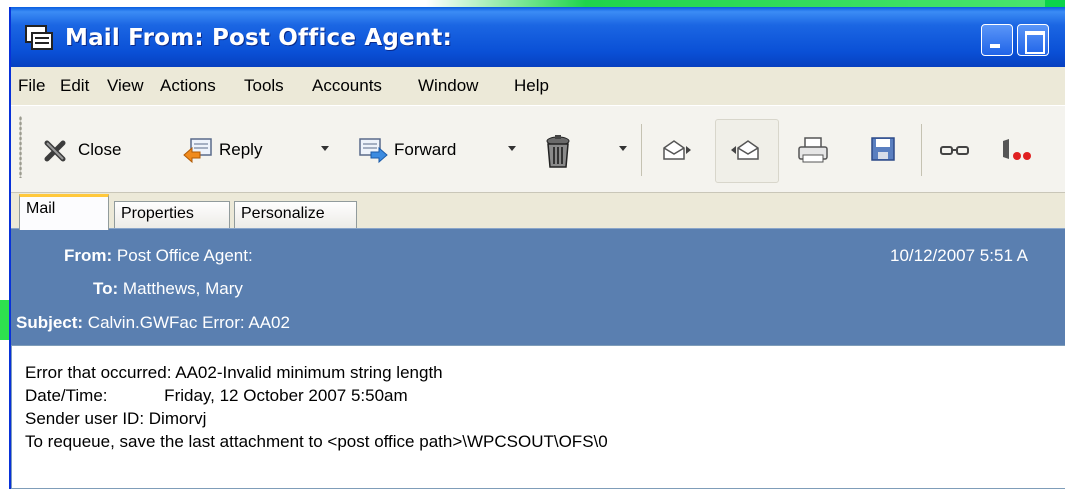 The image size is (1065, 489). What do you see at coordinates (372, 150) in the screenshot?
I see `forward-icon` at bounding box center [372, 150].